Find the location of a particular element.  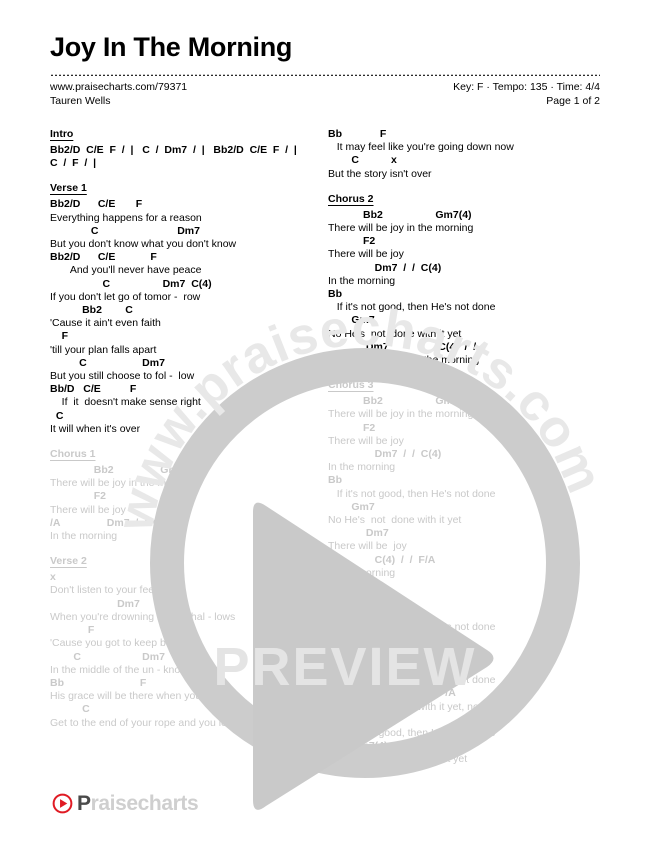

brand-initial: P is located at coordinates (84, 803).